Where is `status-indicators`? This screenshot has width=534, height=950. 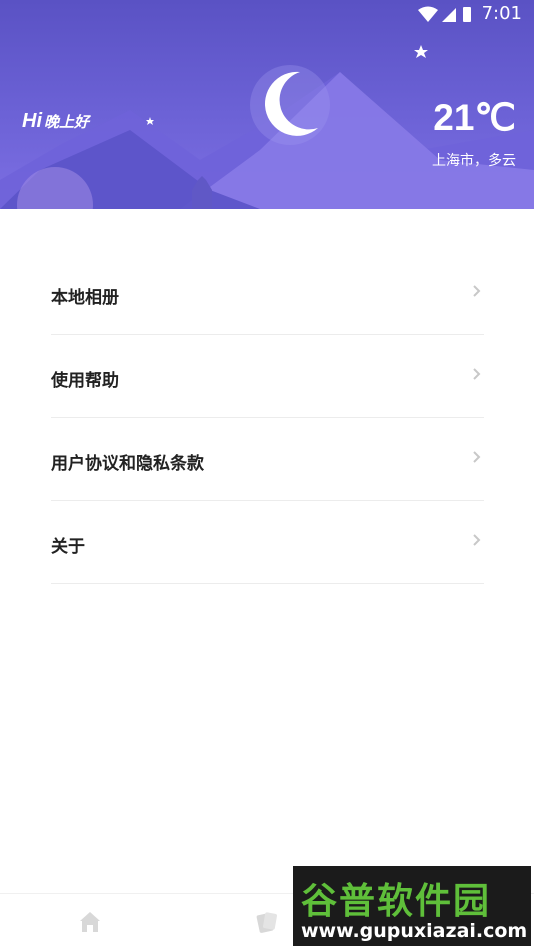
status-indicators is located at coordinates (444, 14).